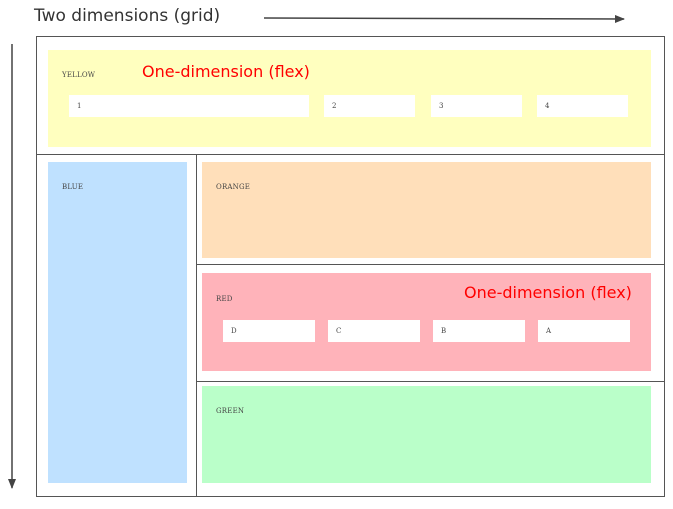 This screenshot has height=509, width=673. Describe the element at coordinates (369, 106) in the screenshot. I see `yellow-item-2: 2` at that location.